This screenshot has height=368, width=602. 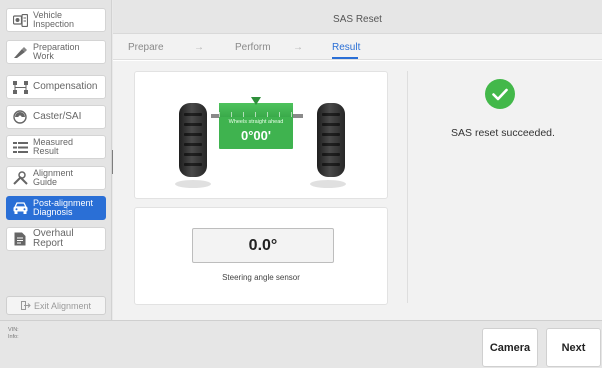 I want to click on sidebar-item-vehicle-inspection: Vehicle Inspection, so click(x=56, y=20).